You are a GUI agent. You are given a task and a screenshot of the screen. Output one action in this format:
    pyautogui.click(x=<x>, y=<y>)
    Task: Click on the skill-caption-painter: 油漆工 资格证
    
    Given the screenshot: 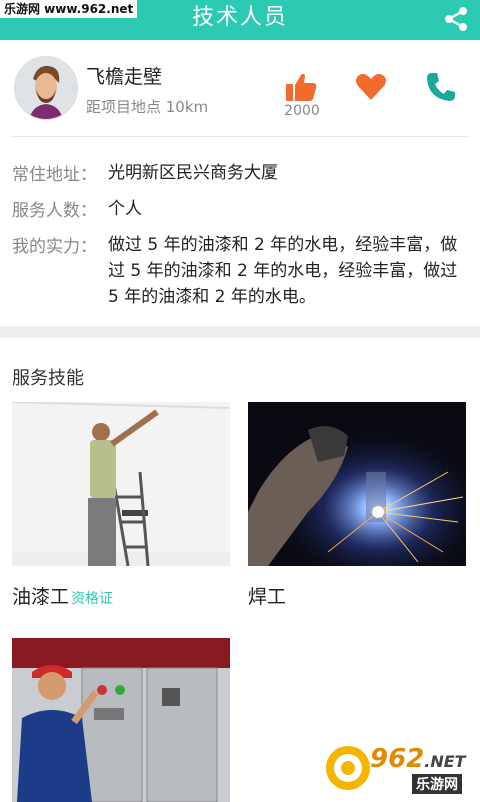 What is the action you would take?
    pyautogui.click(x=62, y=595)
    